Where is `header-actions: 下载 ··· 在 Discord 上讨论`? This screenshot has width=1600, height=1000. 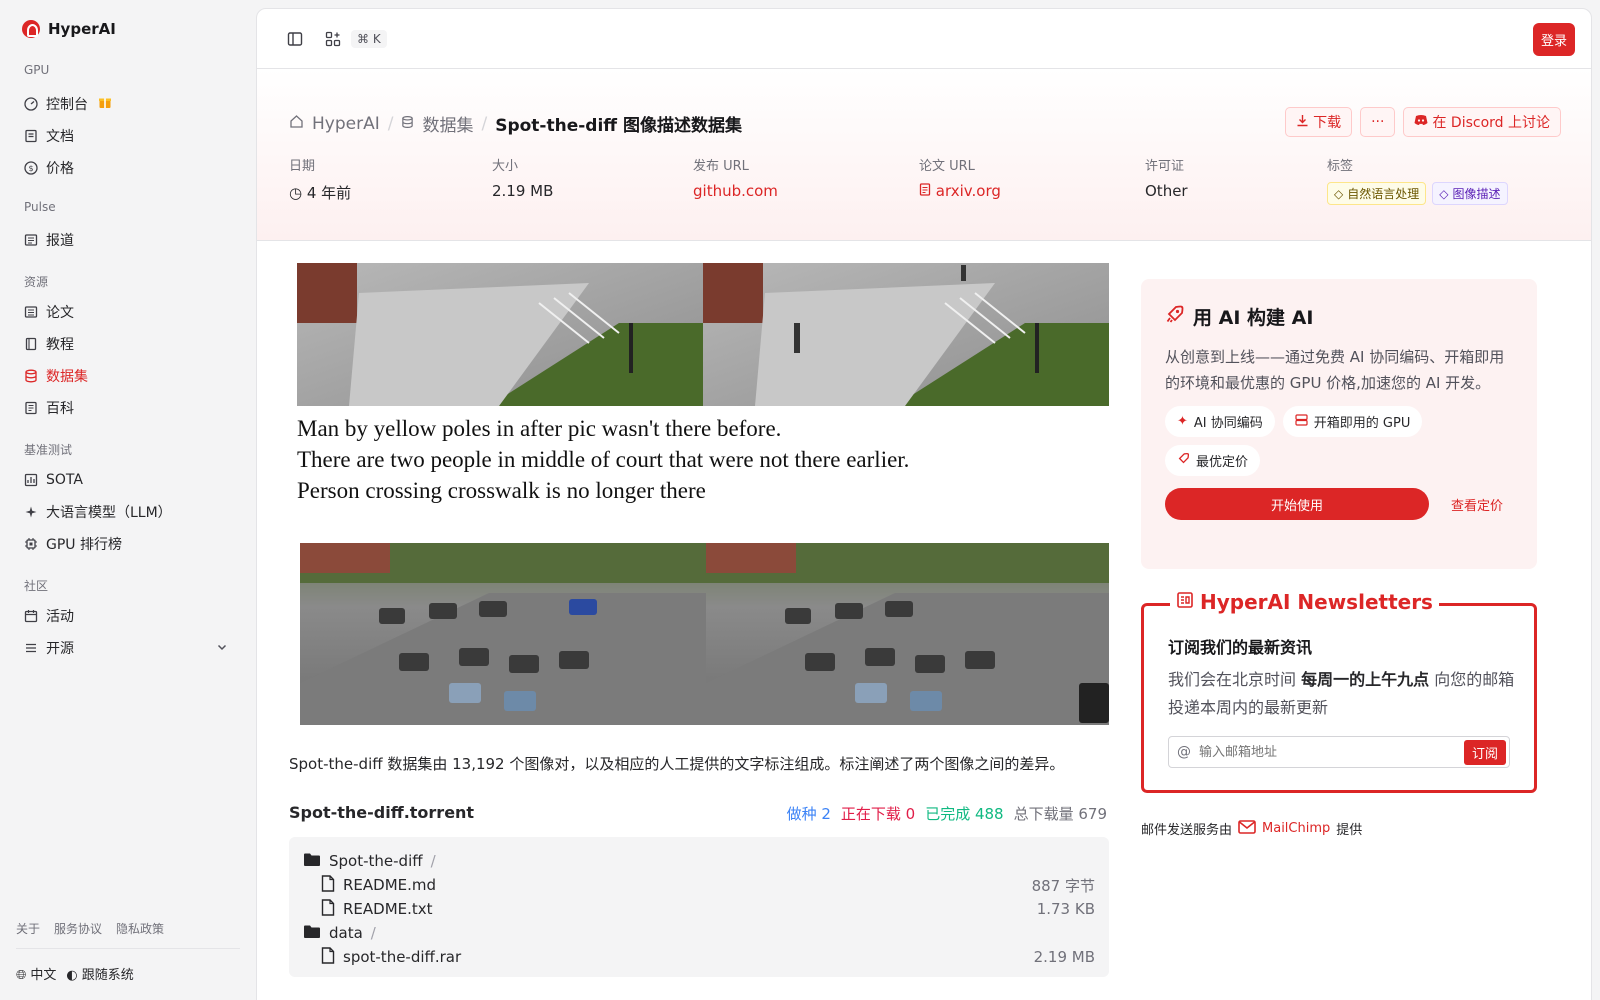
header-actions: 下载 ··· 在 Discord 上讨论 is located at coordinates (1423, 122).